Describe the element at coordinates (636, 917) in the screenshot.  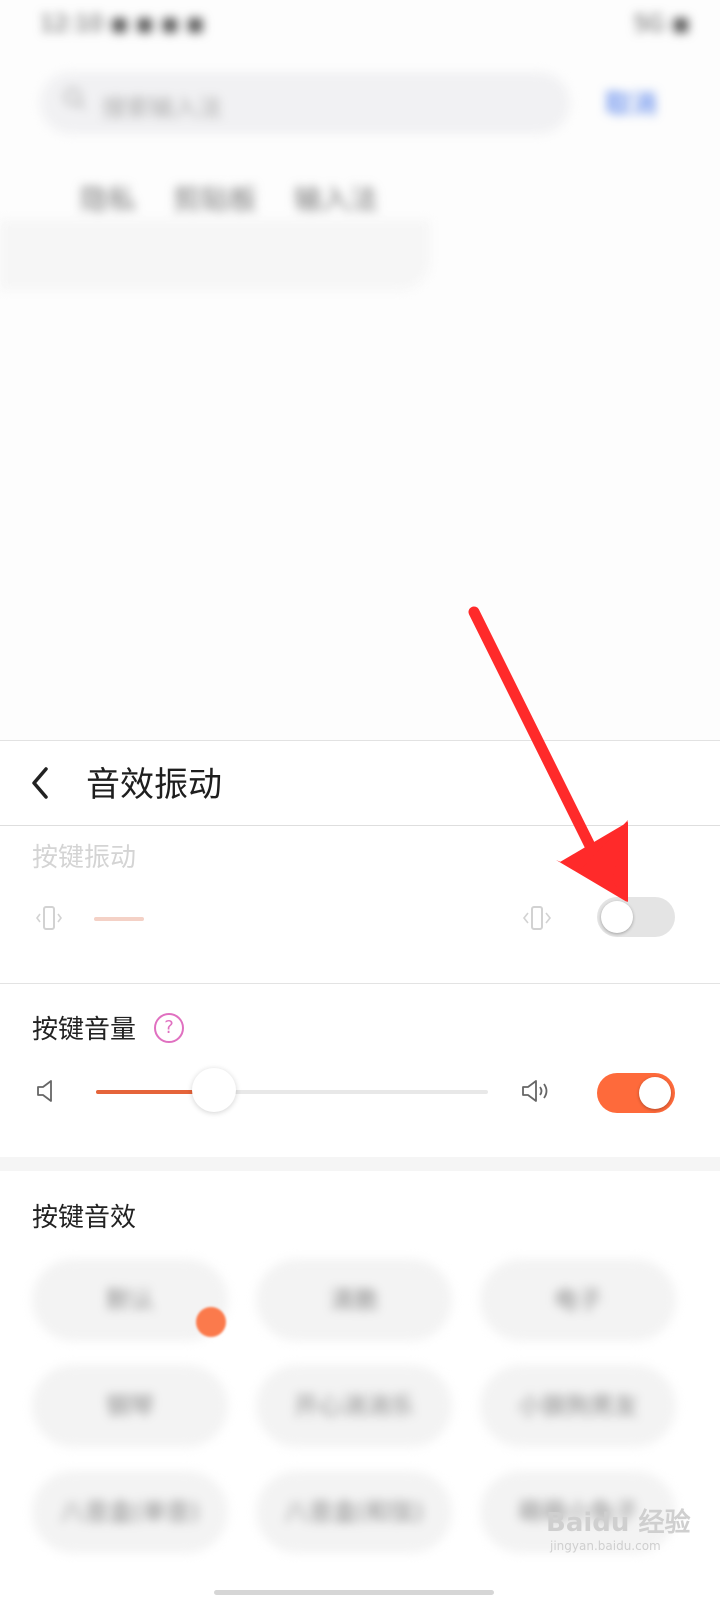
I see `key-vibration-toggle` at that location.